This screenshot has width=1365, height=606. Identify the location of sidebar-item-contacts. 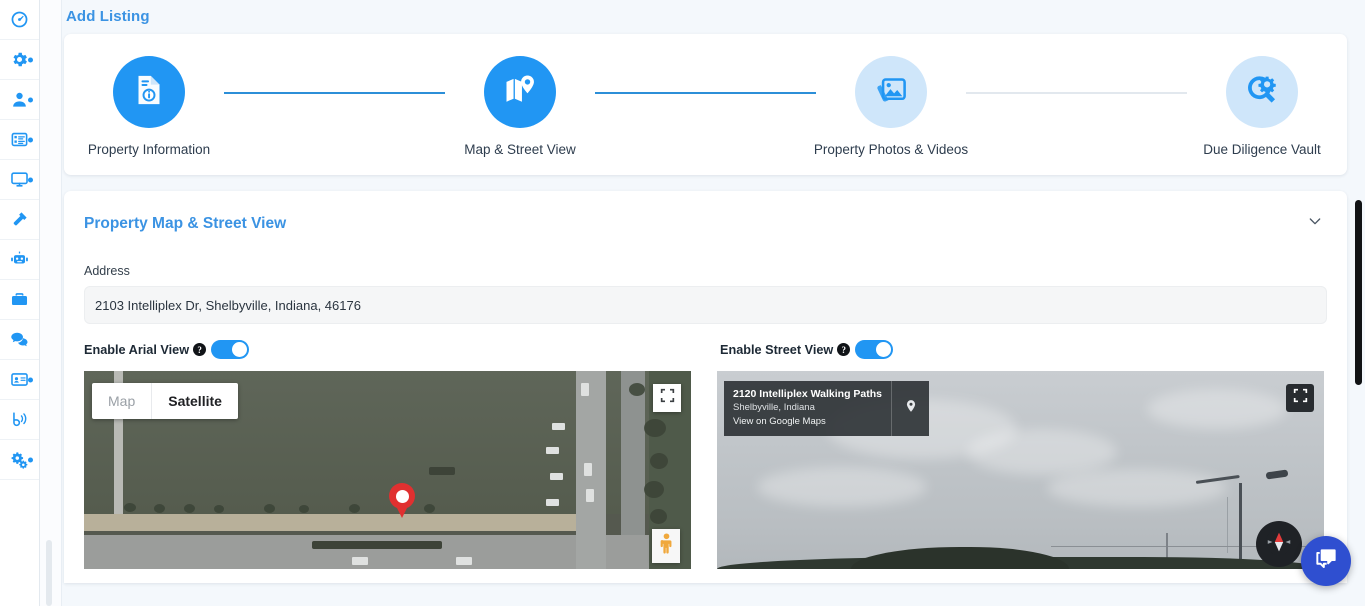
(19, 380).